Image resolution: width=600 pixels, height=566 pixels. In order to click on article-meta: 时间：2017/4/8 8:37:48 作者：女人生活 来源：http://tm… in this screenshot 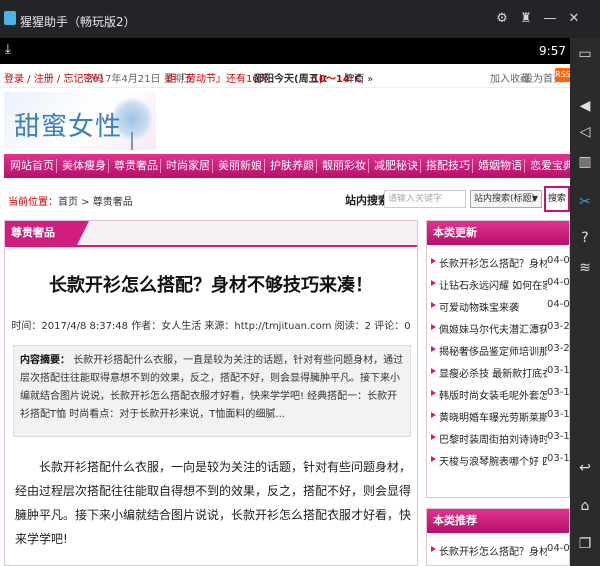, I will do `click(211, 326)`.